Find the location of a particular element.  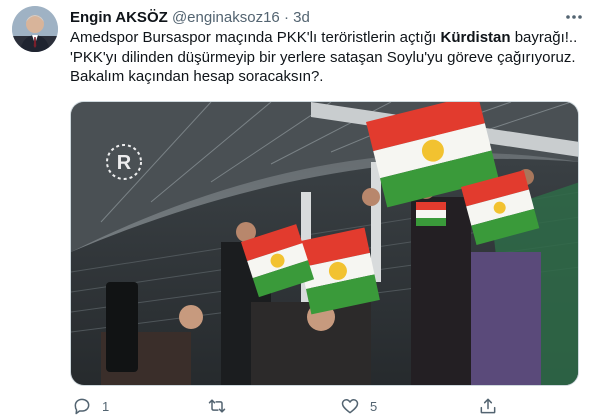

avatar is located at coordinates (35, 29).